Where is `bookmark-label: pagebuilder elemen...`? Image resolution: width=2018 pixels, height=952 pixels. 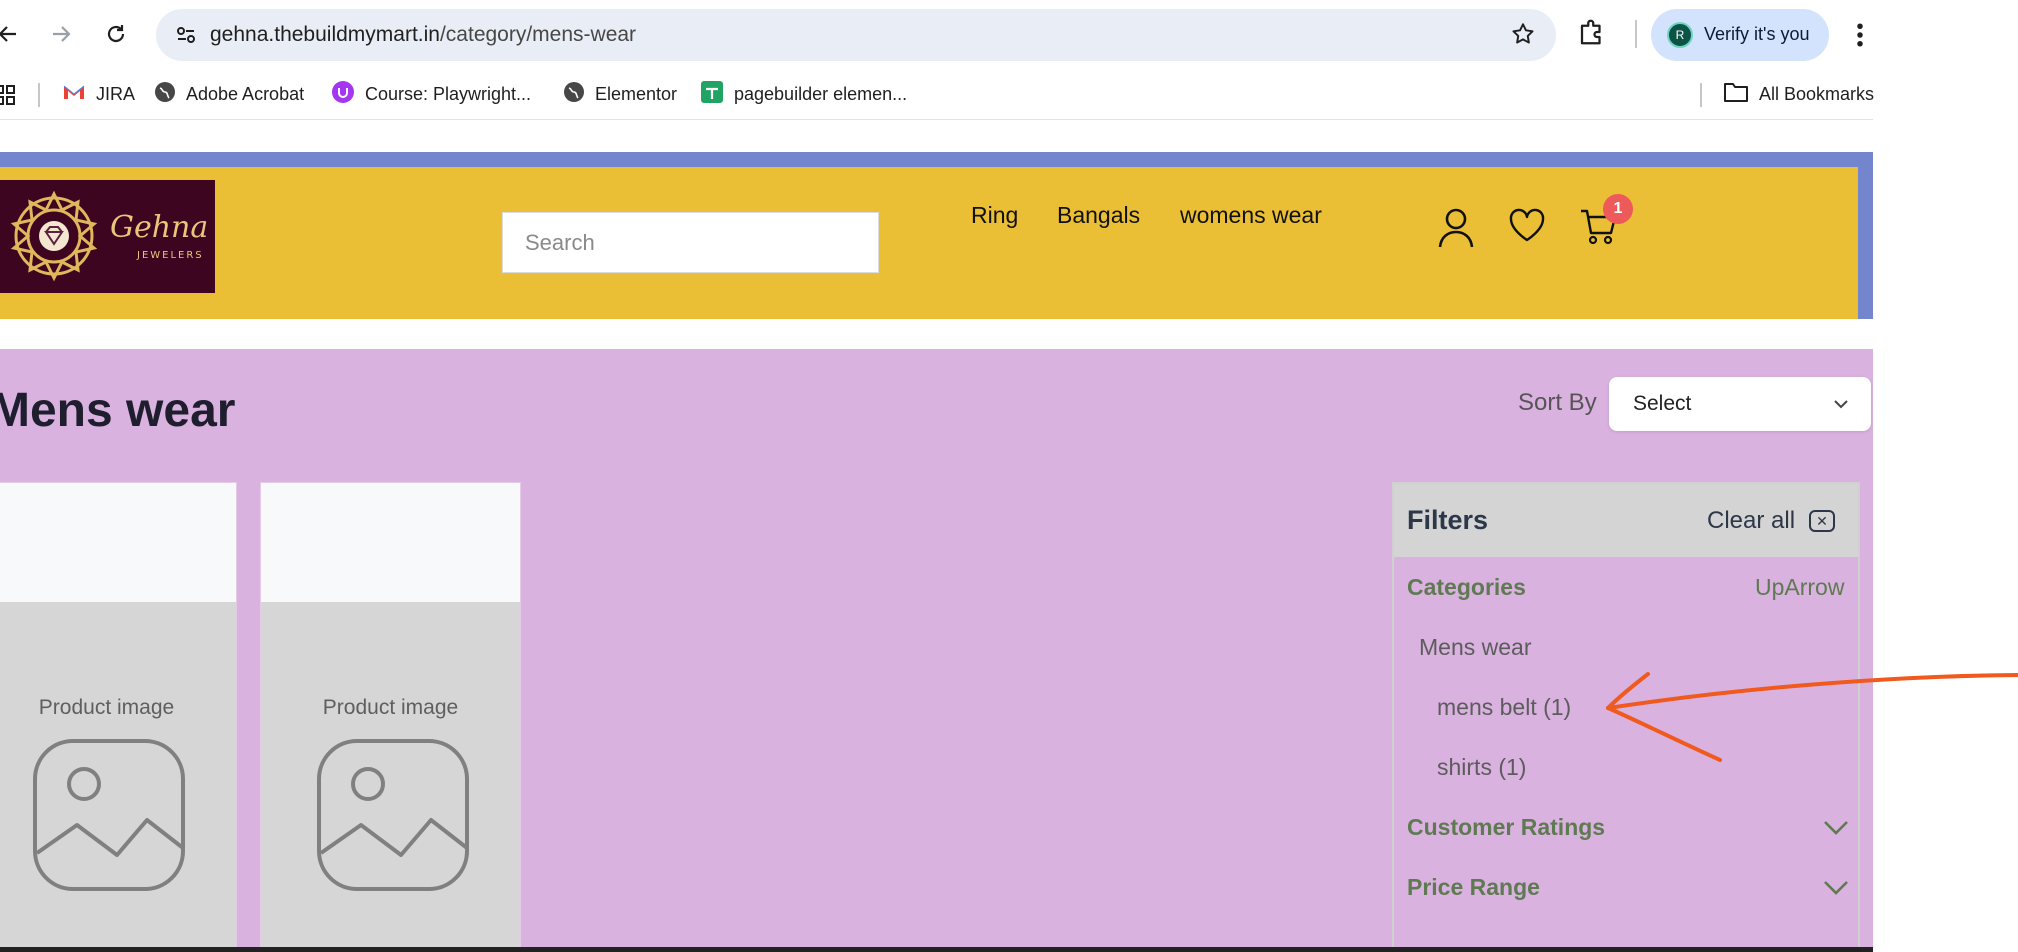 bookmark-label: pagebuilder elemen... is located at coordinates (821, 93).